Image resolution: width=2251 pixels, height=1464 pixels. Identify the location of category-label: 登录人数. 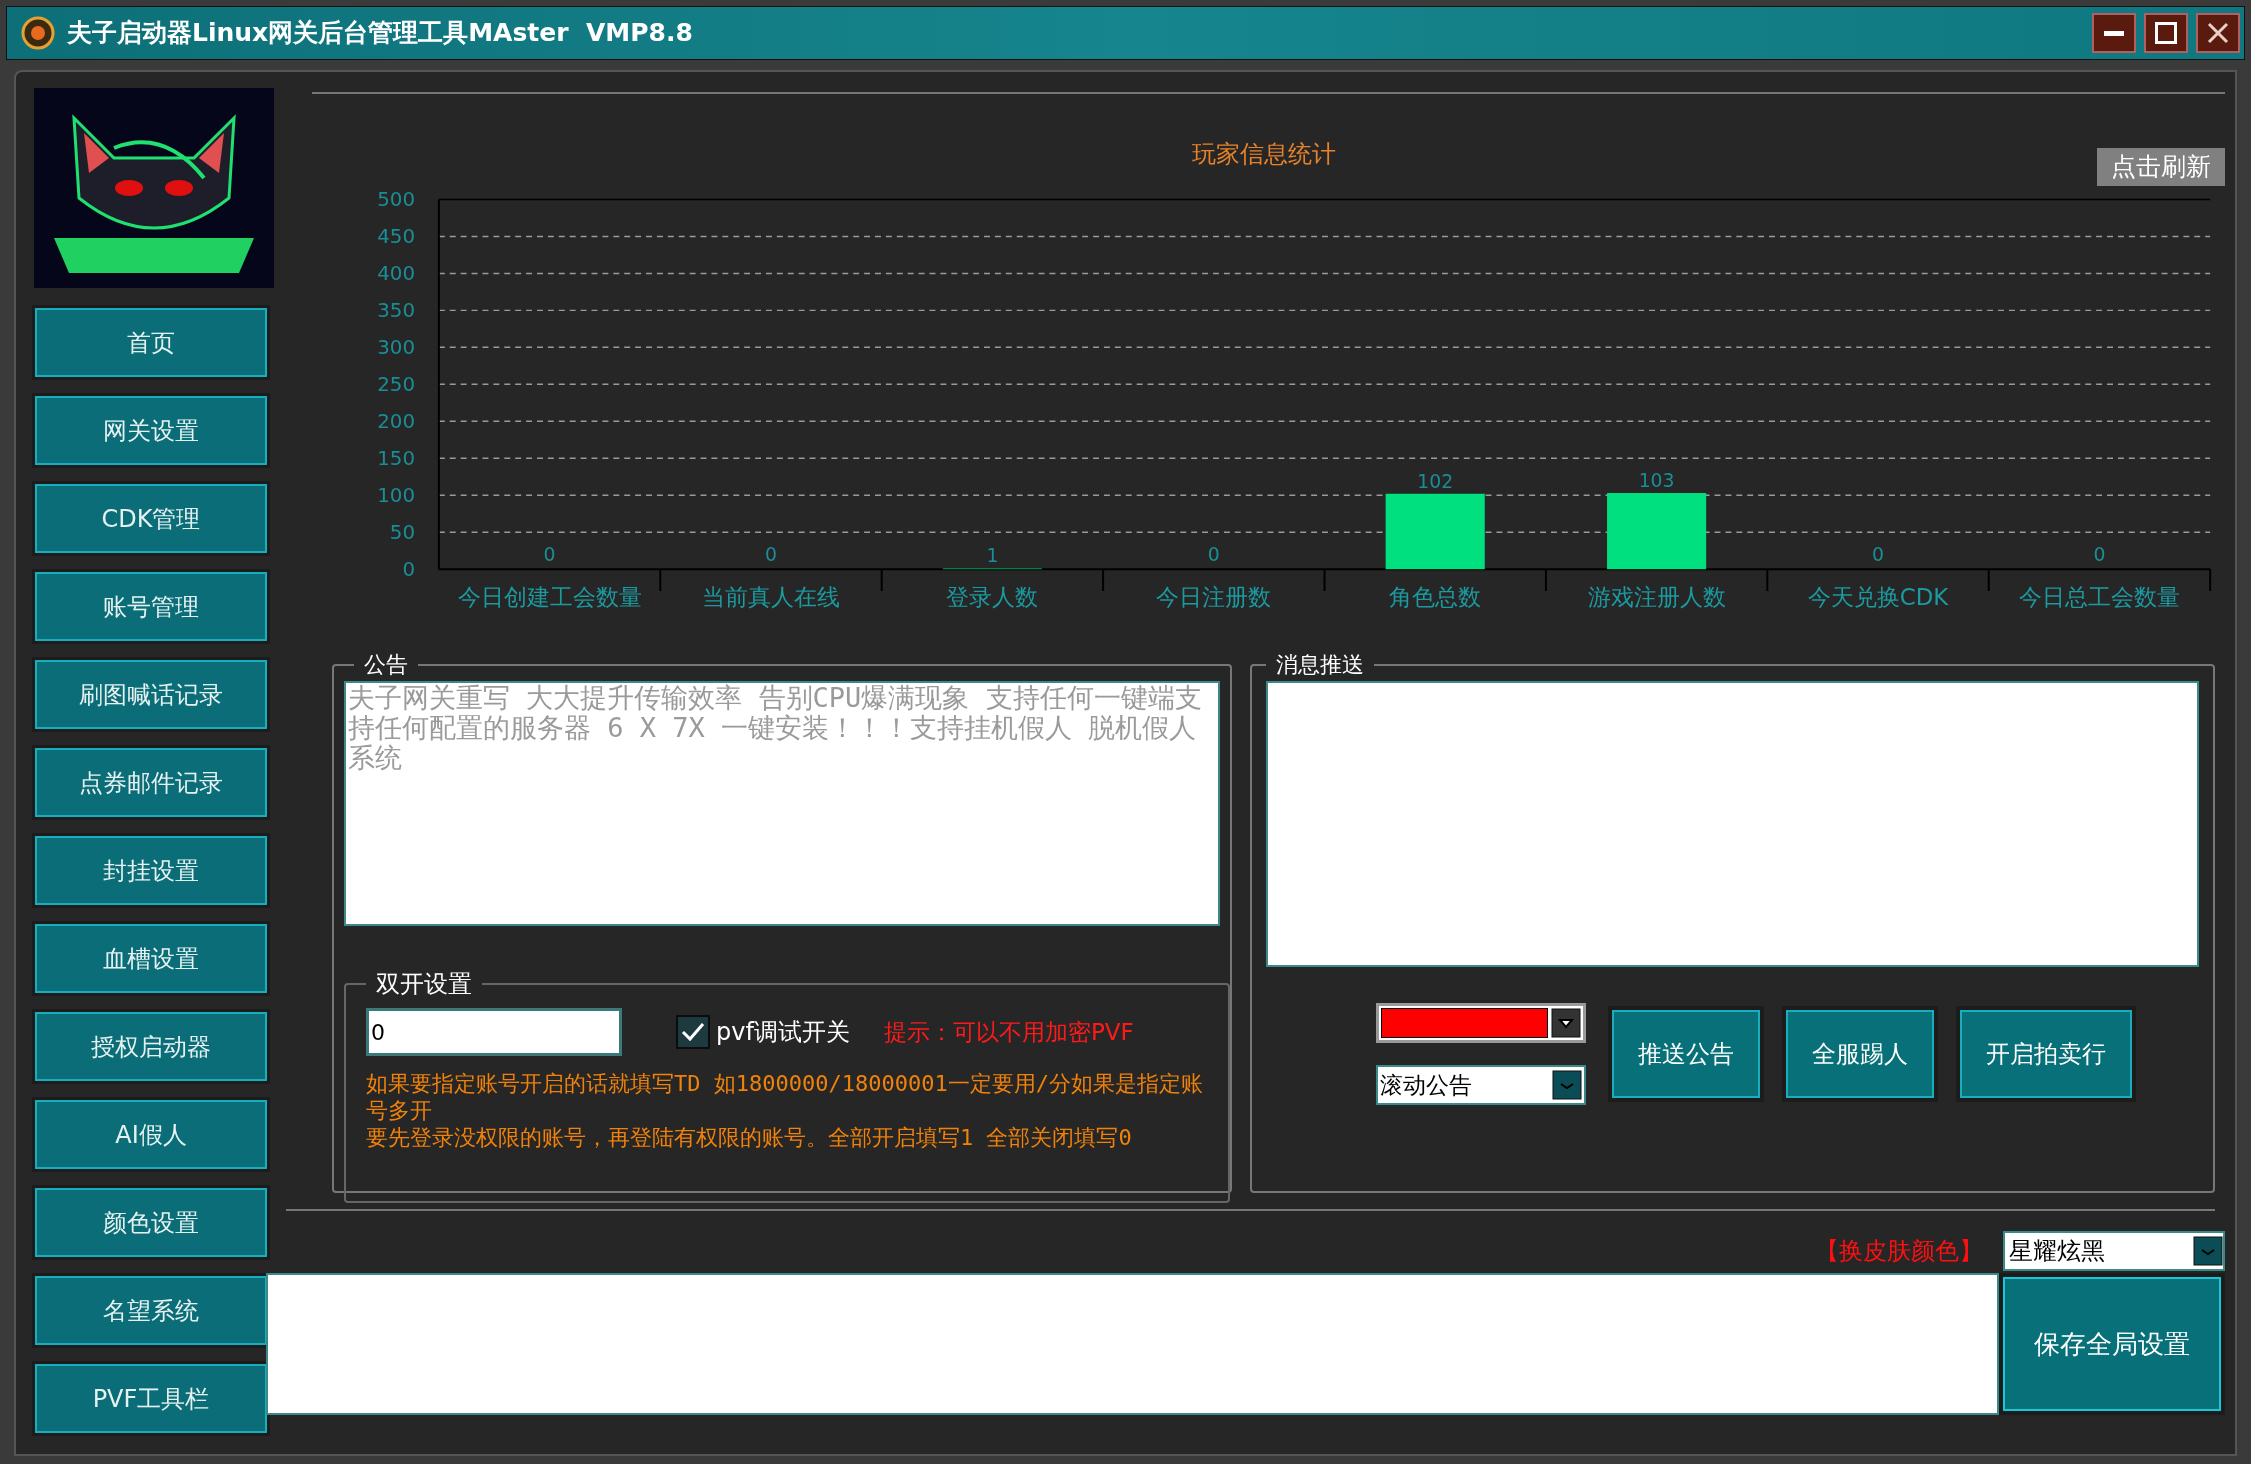
(992, 596).